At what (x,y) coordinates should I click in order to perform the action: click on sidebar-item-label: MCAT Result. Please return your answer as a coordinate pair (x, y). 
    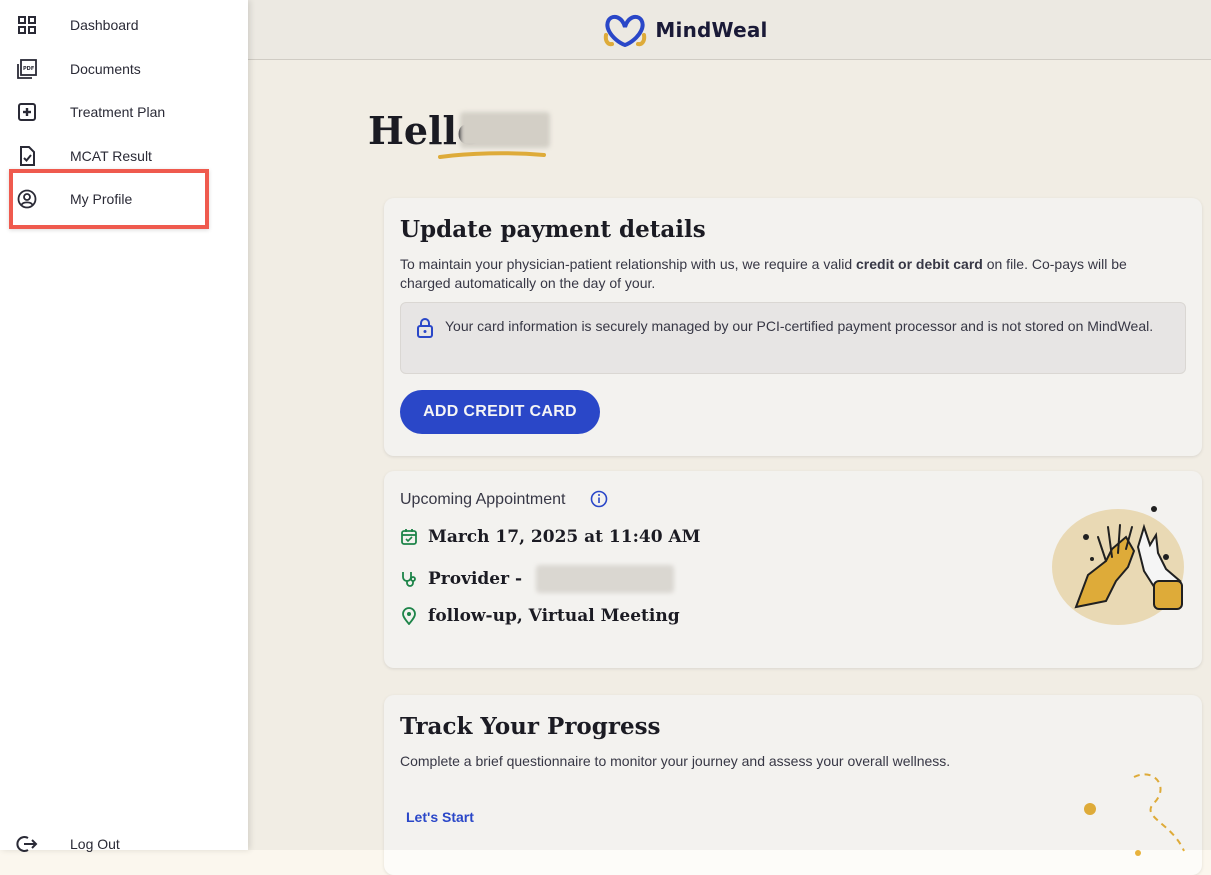
    Looking at the image, I should click on (111, 156).